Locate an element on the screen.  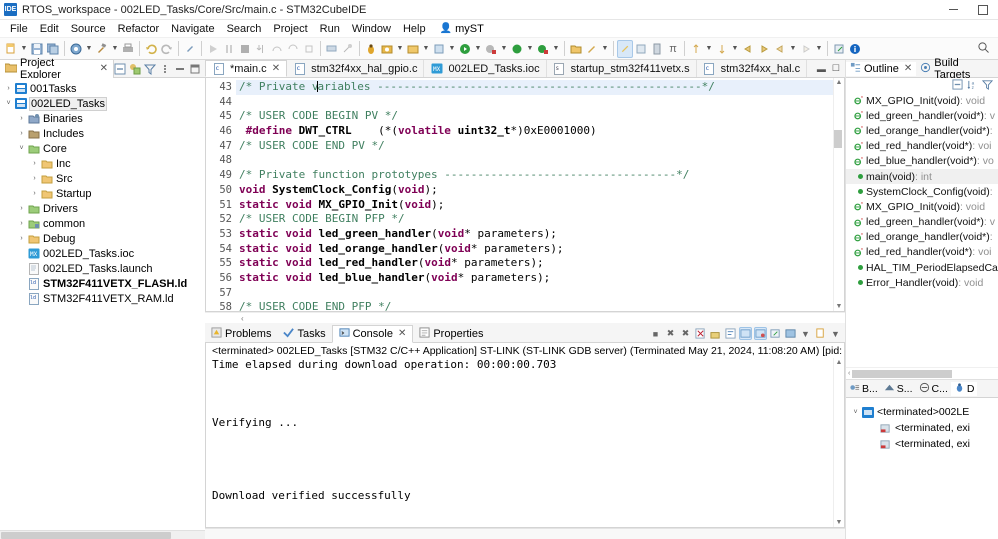
outline-item: * led_blue_handler(void*) : vo is located at coordinates (922, 161).